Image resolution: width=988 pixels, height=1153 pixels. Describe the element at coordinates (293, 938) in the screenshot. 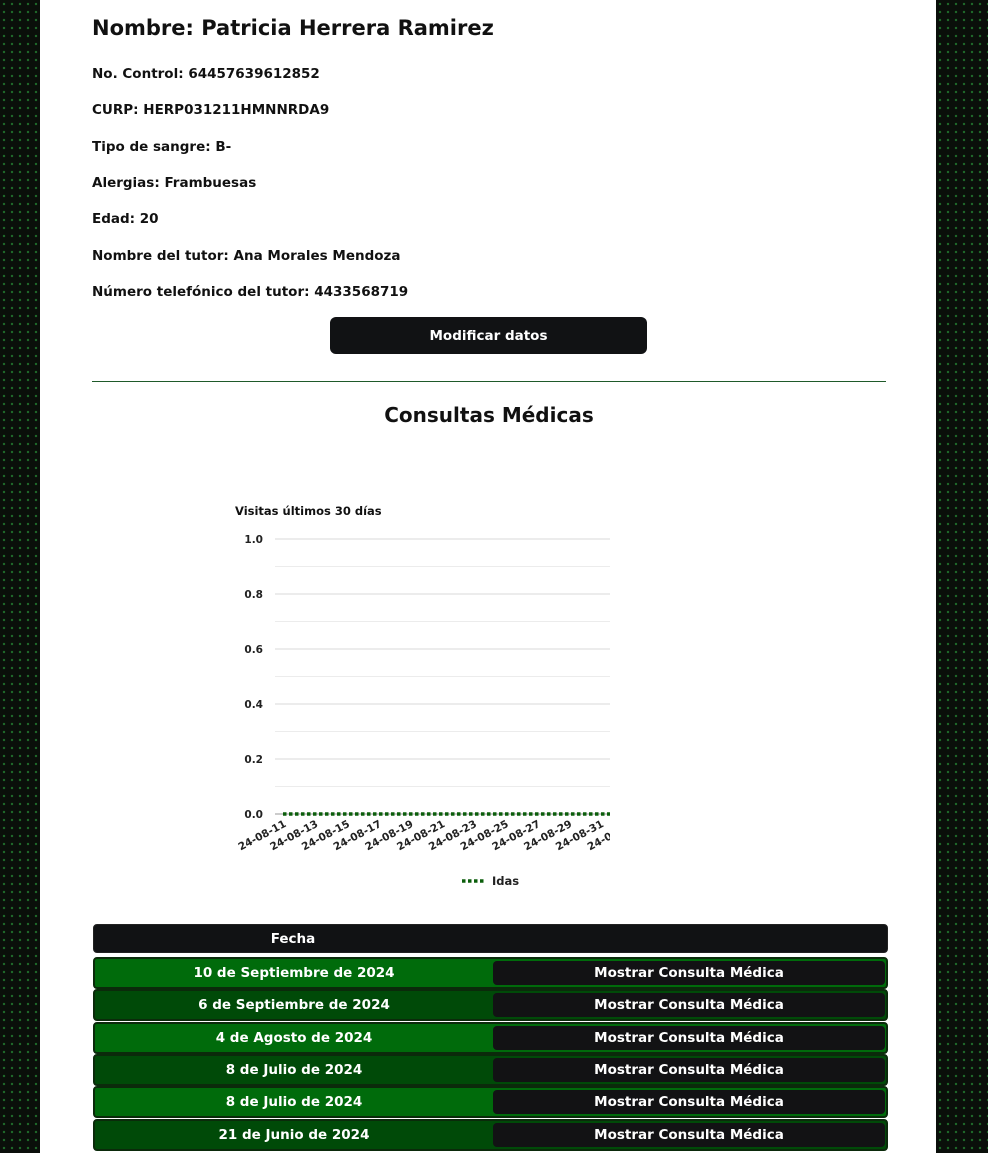

I see `header-date: Fecha` at that location.